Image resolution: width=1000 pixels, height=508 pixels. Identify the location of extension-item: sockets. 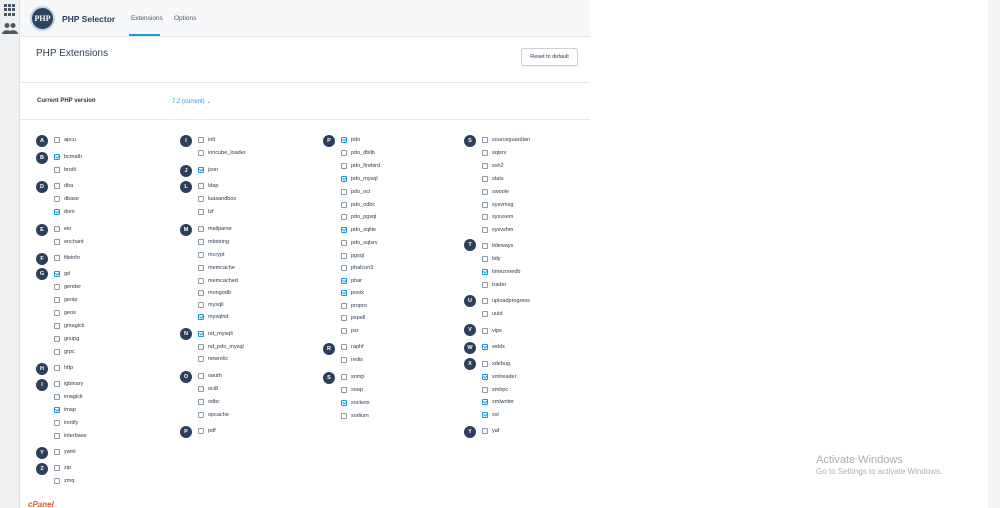
(355, 402).